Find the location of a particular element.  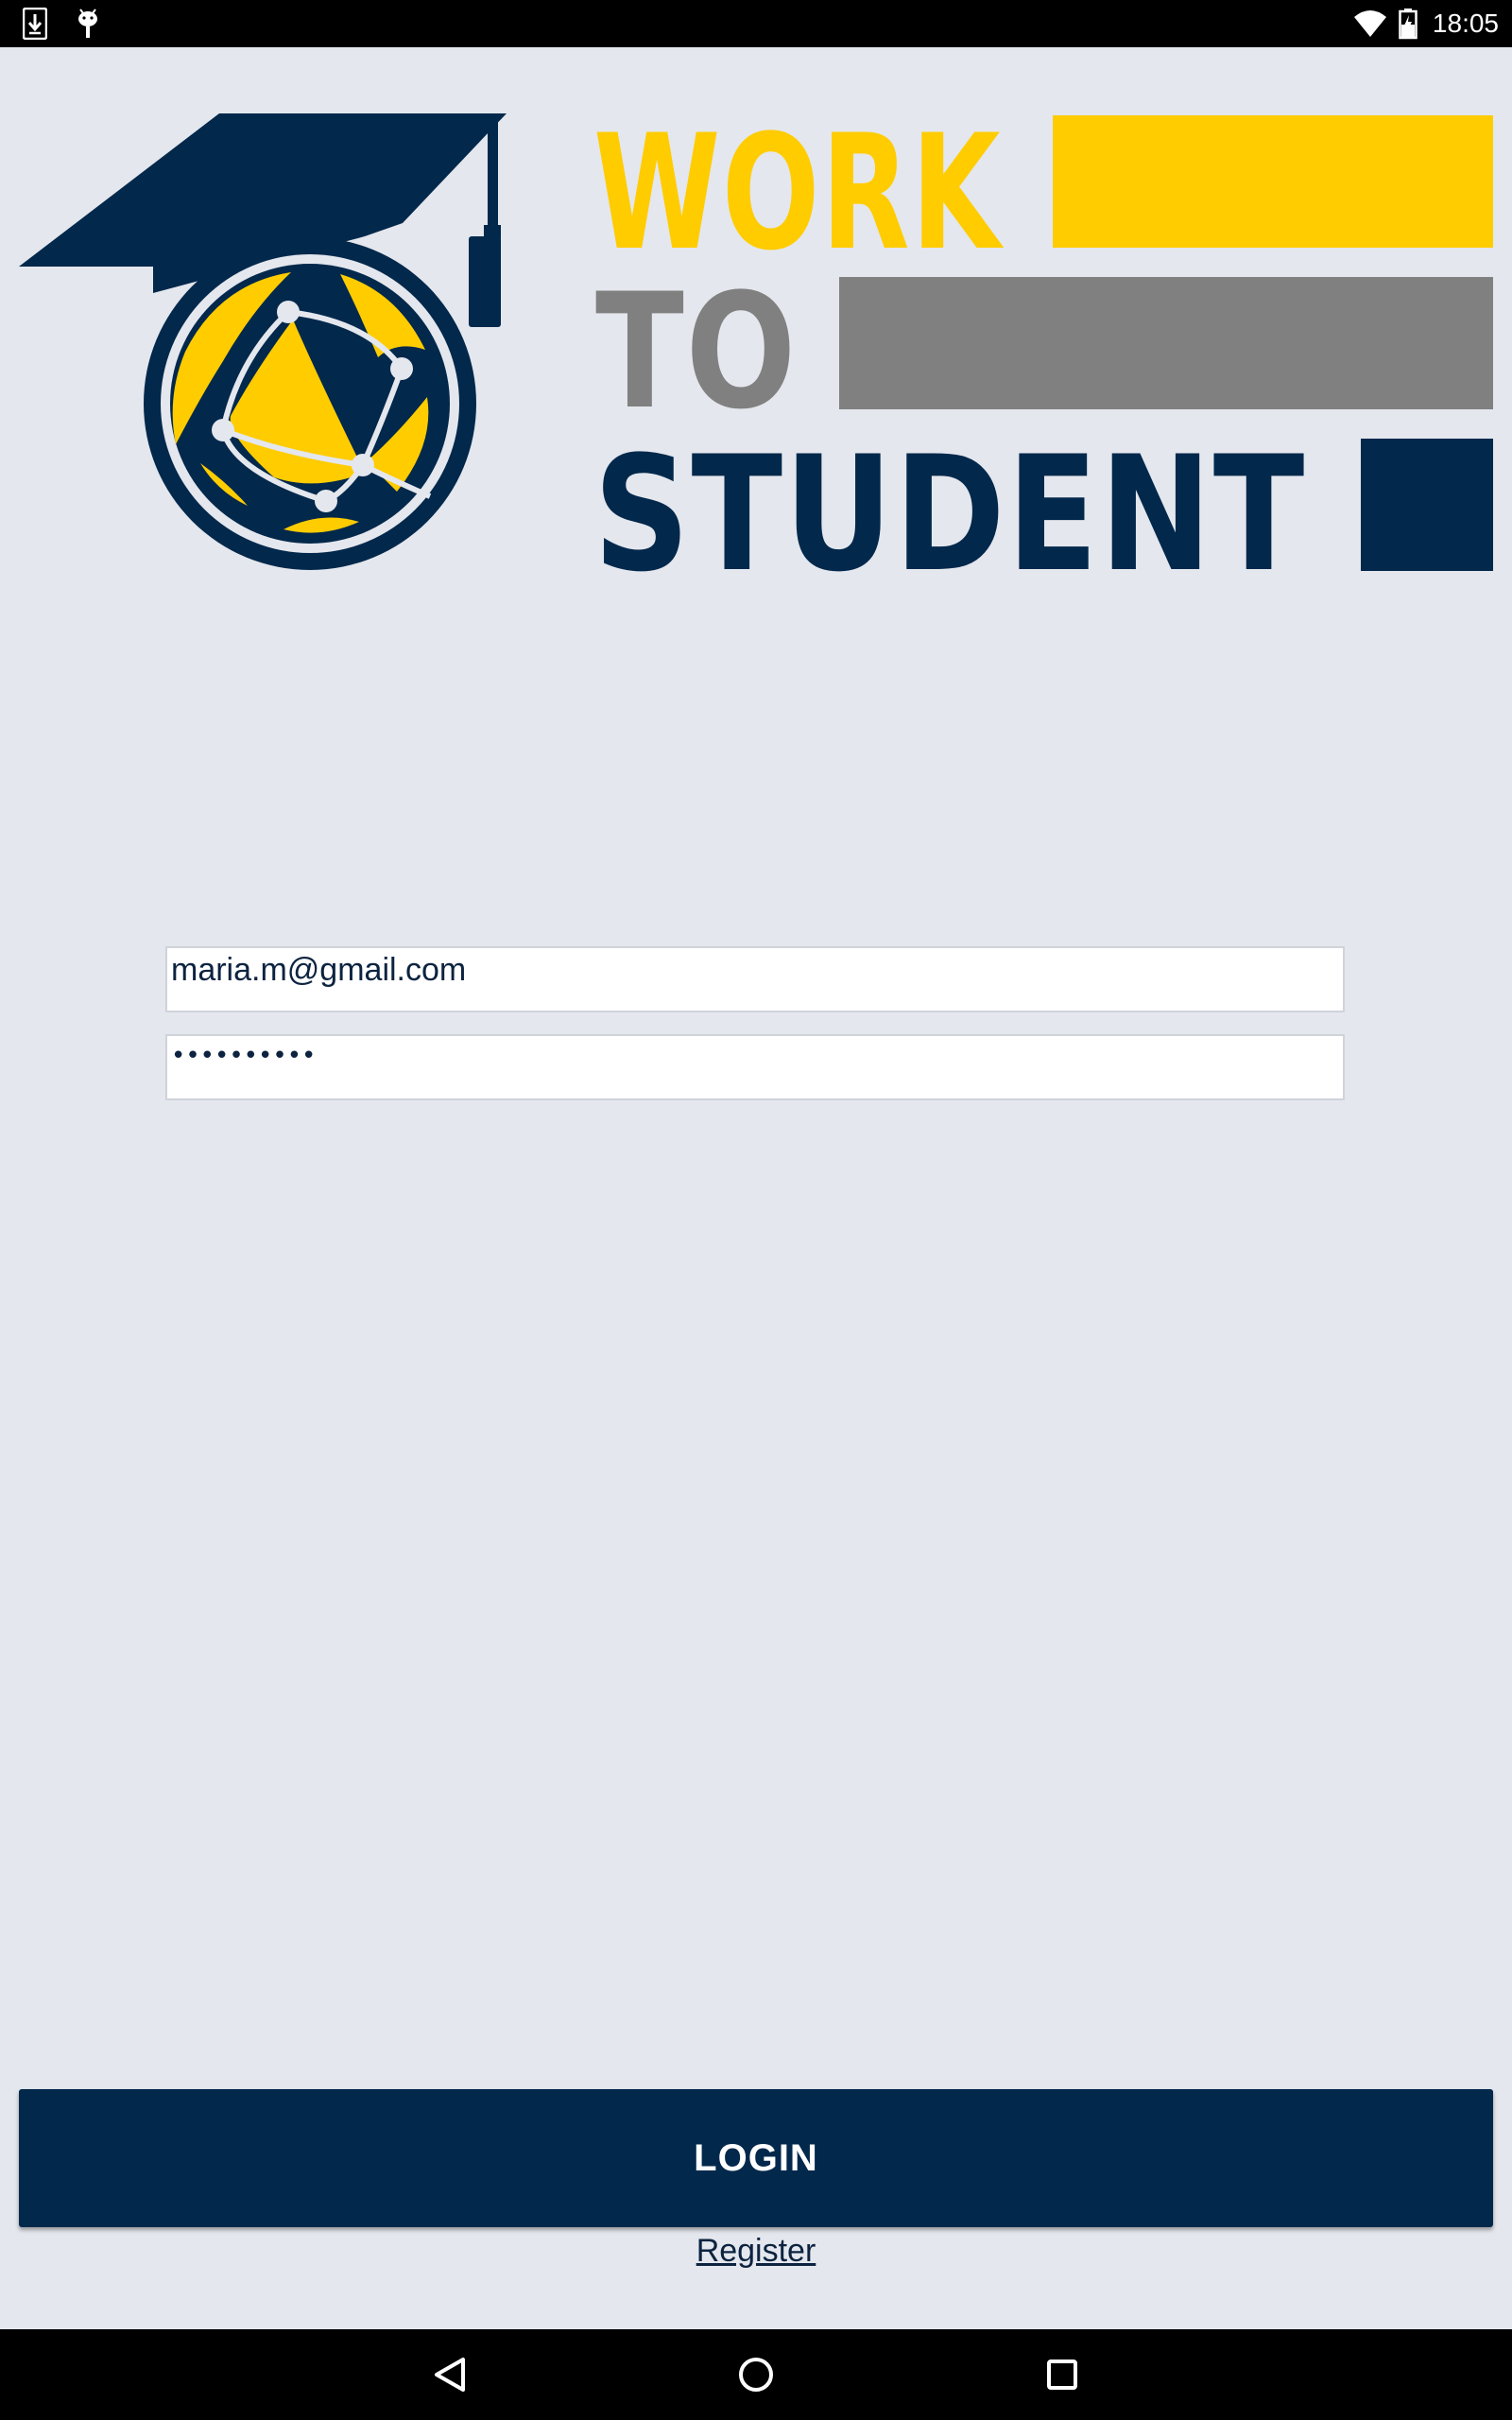

login-button: LOGIN is located at coordinates (756, 2158).